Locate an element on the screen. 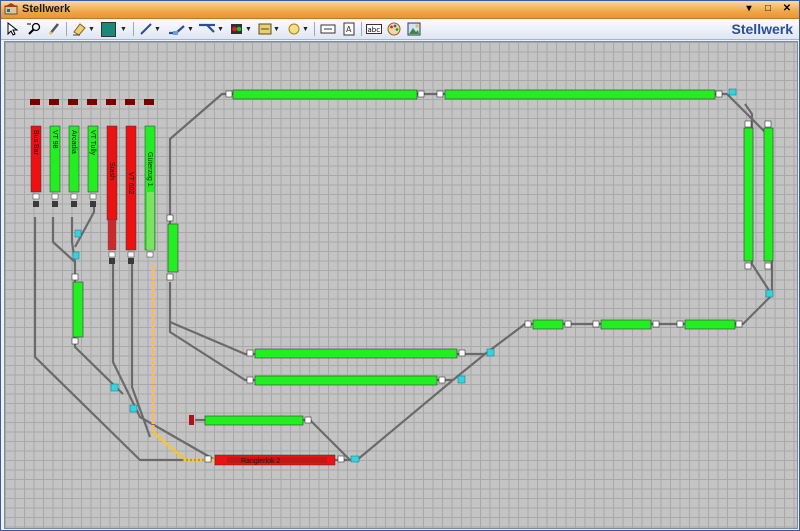  block-label-bottom: Rangierlok 2 is located at coordinates (260, 461).